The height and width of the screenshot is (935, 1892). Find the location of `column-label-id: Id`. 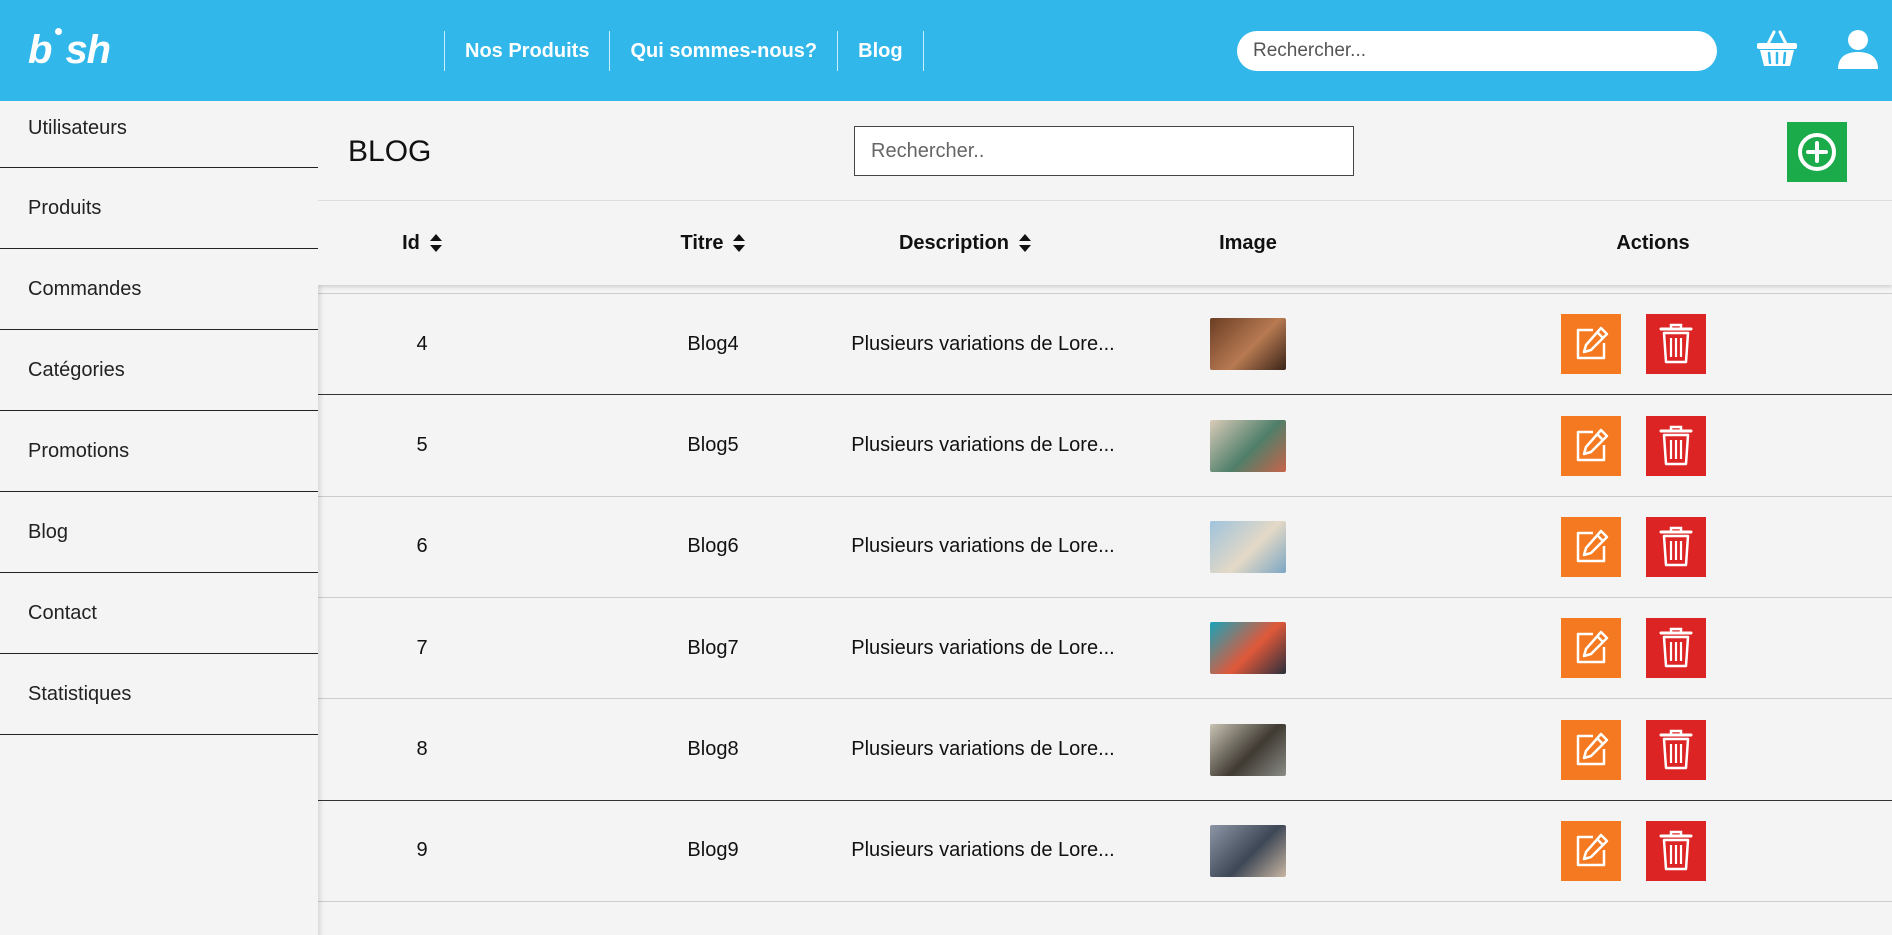

column-label-id: Id is located at coordinates (411, 242).